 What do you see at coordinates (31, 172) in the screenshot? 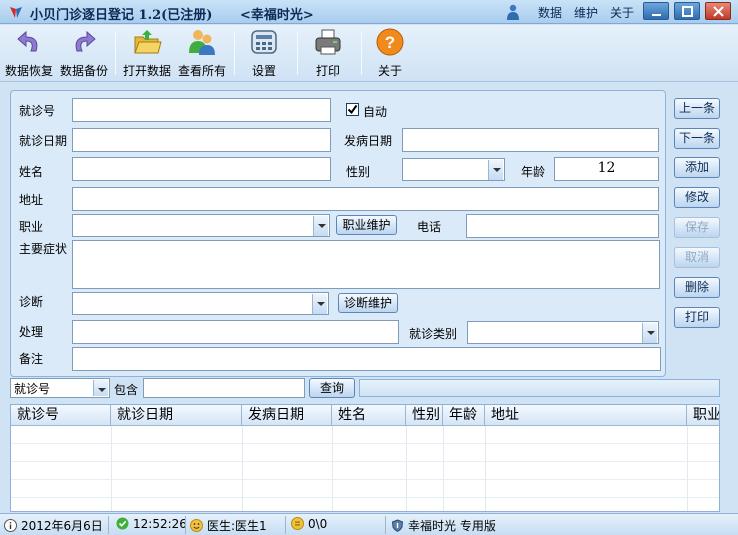
I see `name-label: 姓名` at bounding box center [31, 172].